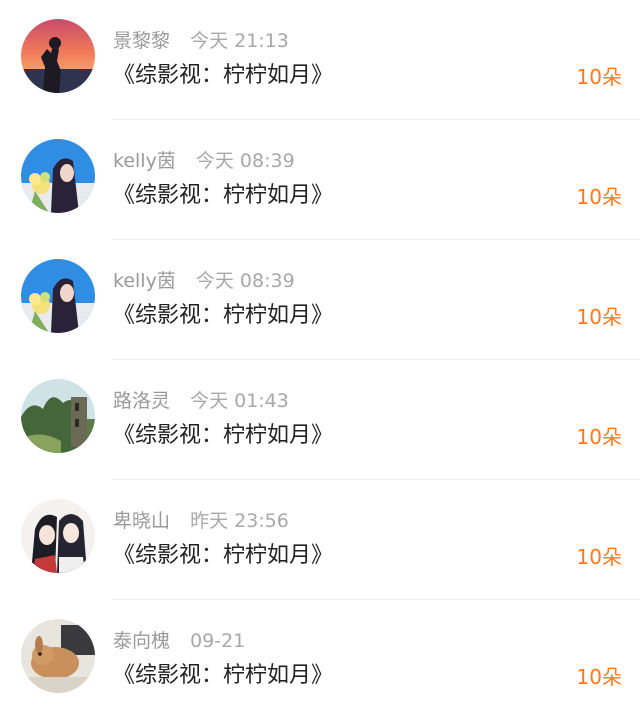 This screenshot has height=722, width=640. What do you see at coordinates (58, 56) in the screenshot?
I see `sunset-silhouette-avatar` at bounding box center [58, 56].